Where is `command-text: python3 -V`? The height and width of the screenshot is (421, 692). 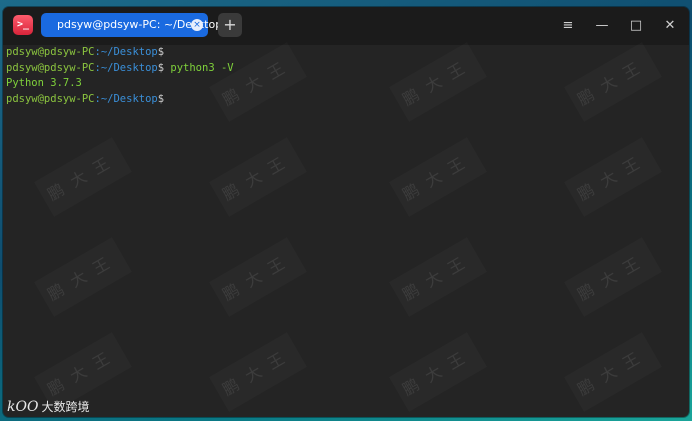
command-text: python3 -V is located at coordinates (199, 67).